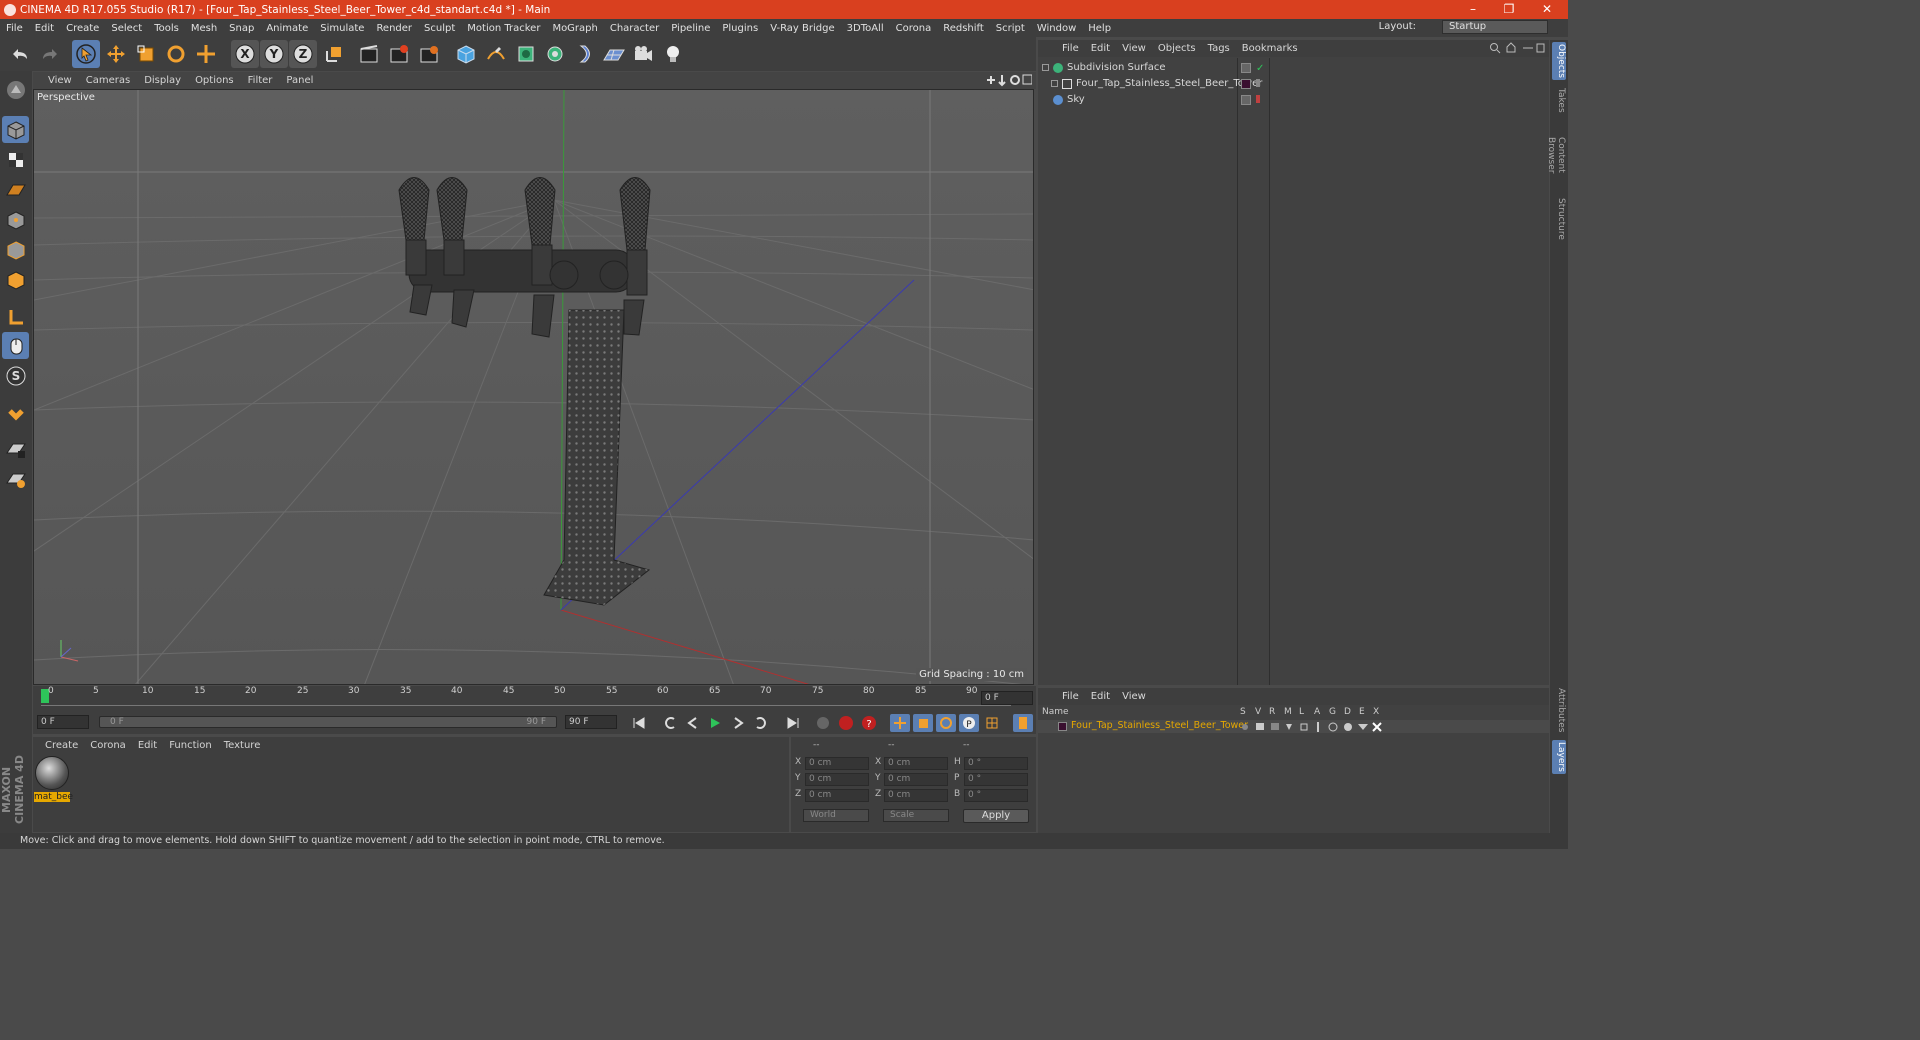 This screenshot has width=1920, height=1040. Describe the element at coordinates (761, 723) in the screenshot. I see `goto-next-key-button` at that location.